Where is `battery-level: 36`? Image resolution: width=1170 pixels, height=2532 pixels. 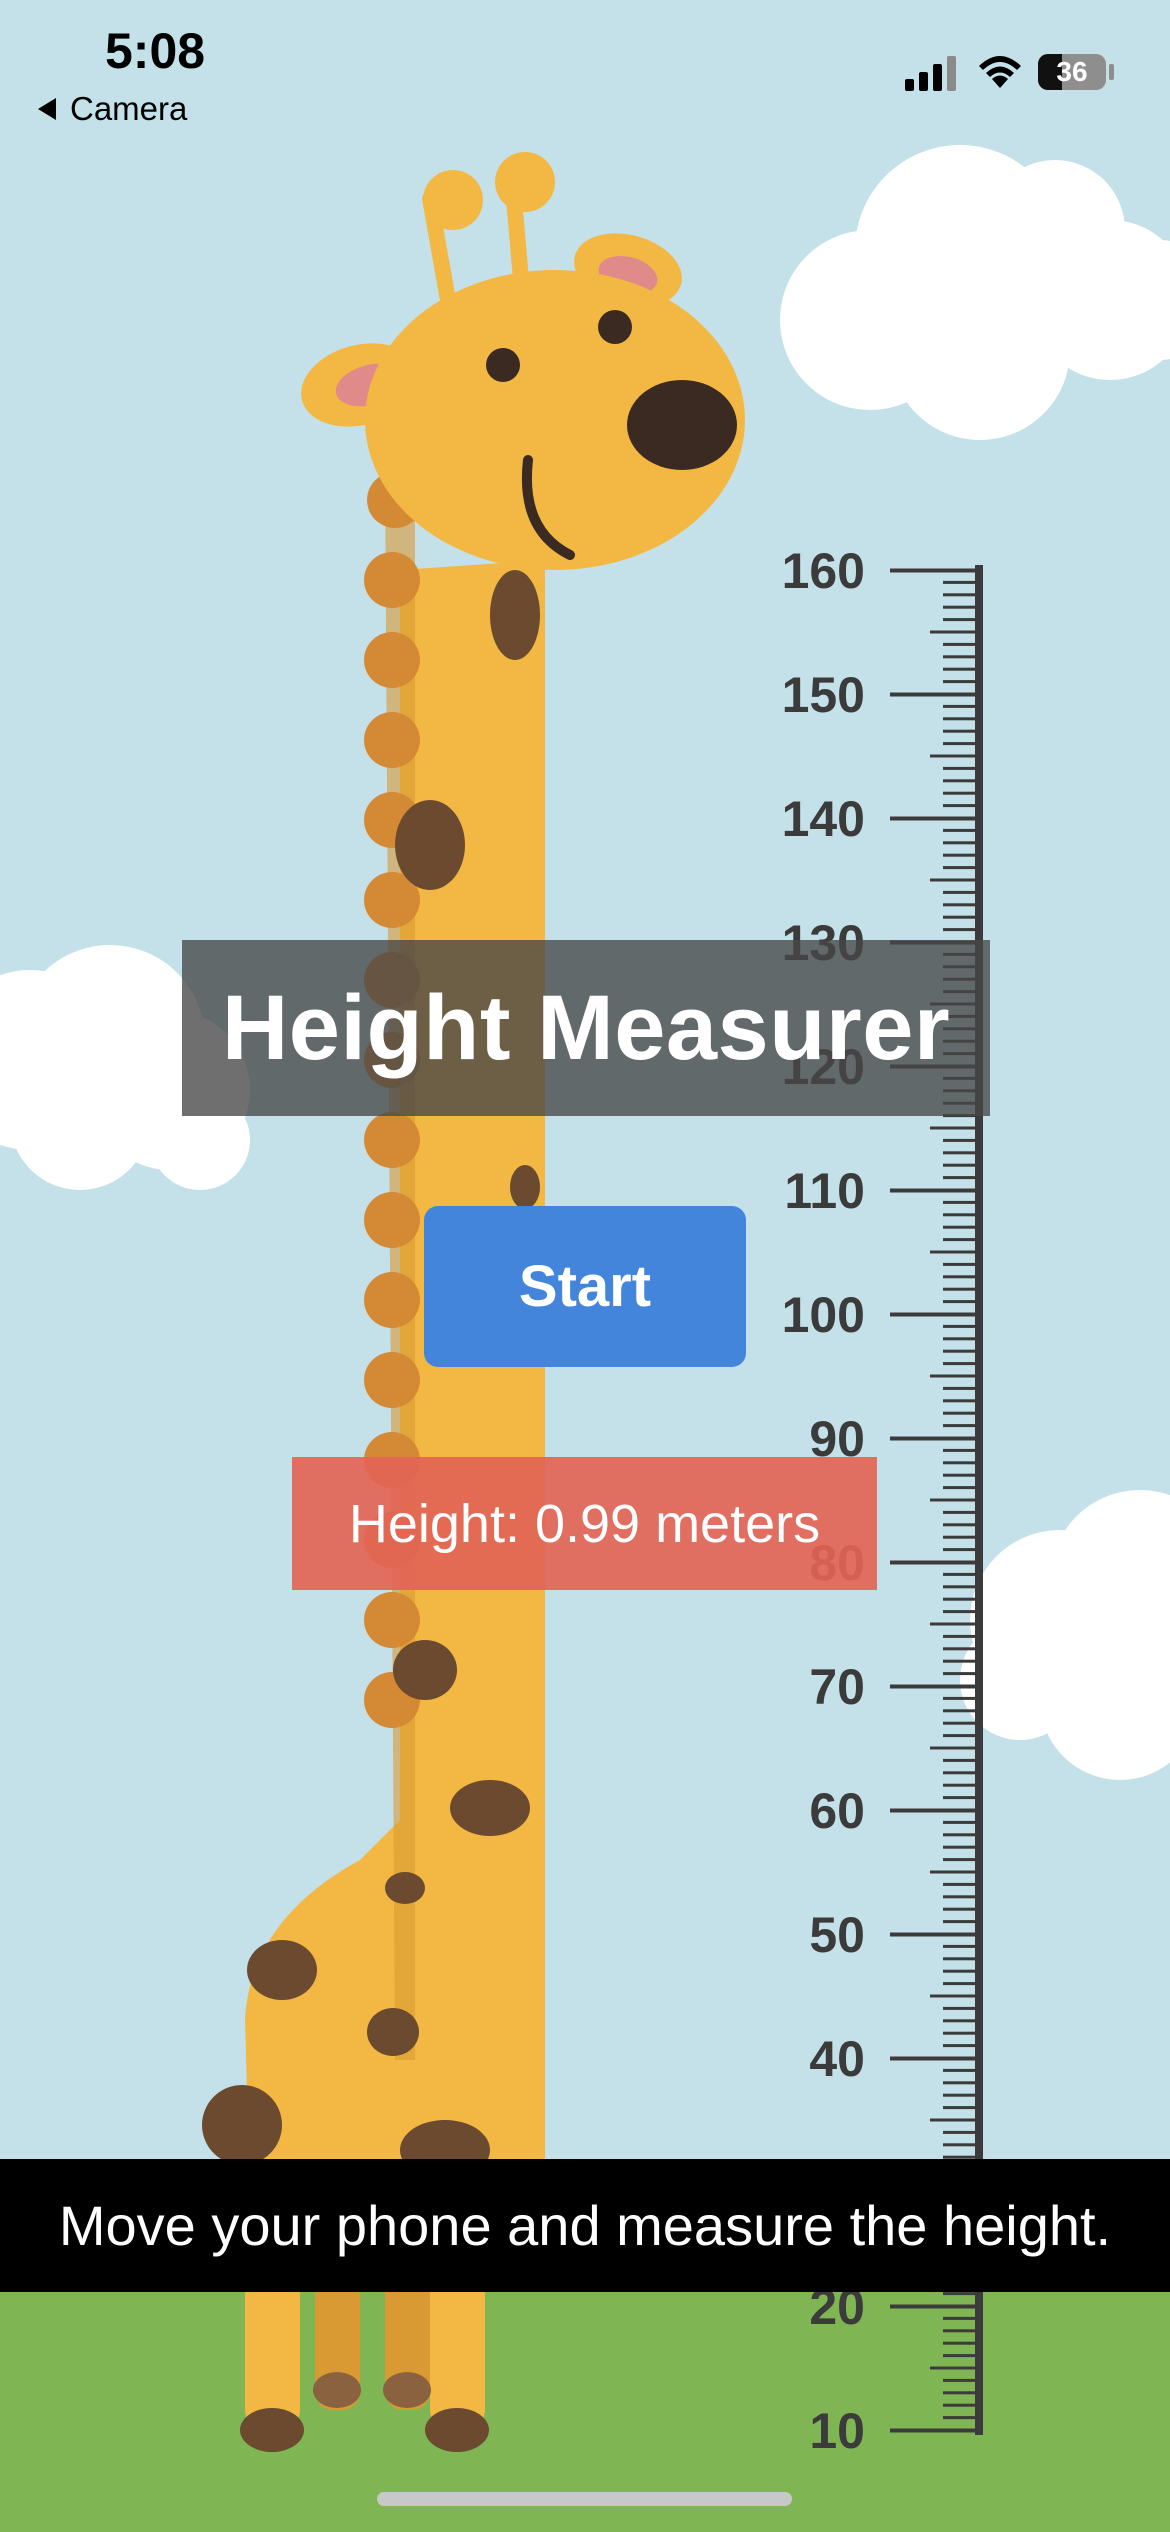
battery-level: 36 is located at coordinates (1072, 71).